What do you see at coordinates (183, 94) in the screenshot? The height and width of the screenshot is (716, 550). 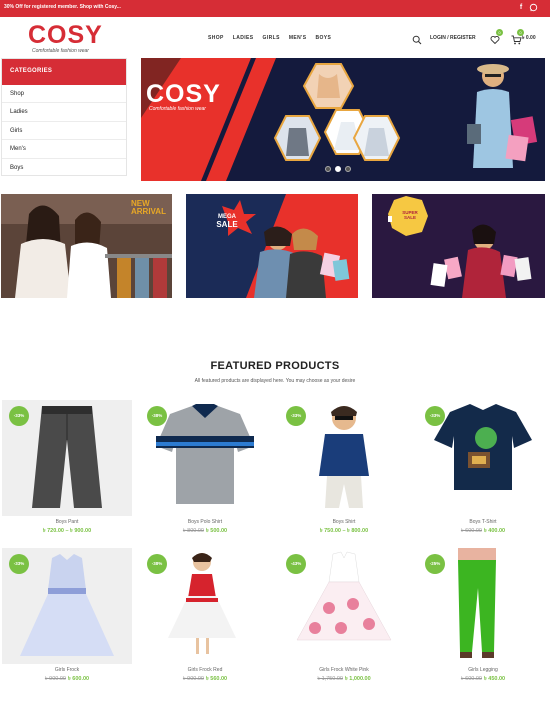 I see `hero-logo-text: COSY` at bounding box center [183, 94].